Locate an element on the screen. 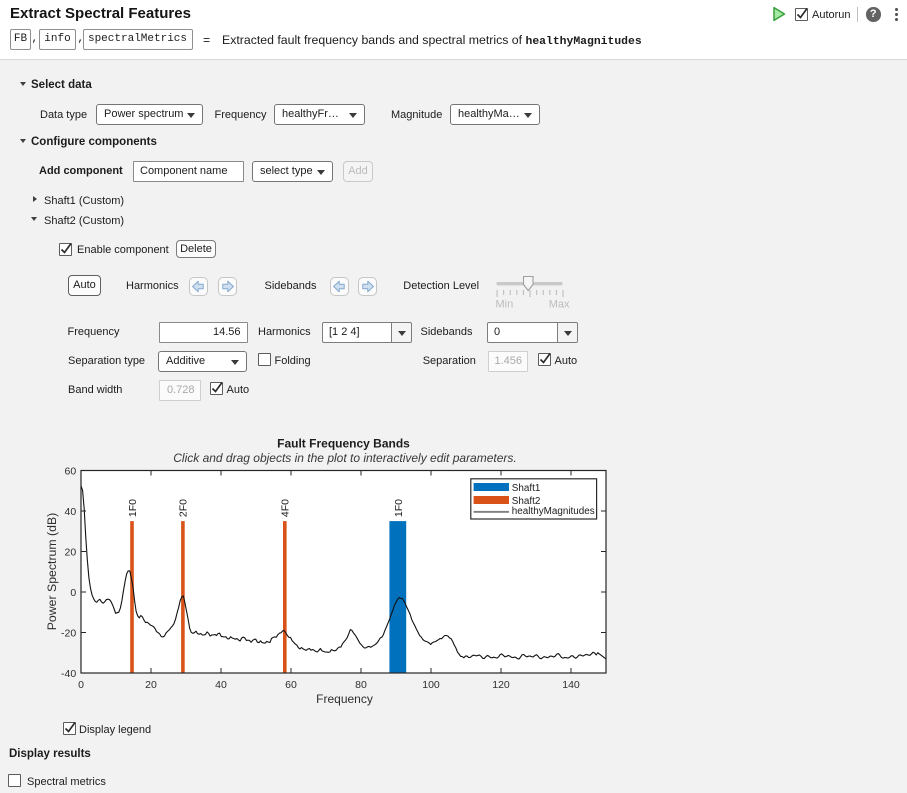  svg-text: -40 is located at coordinates (68, 674).